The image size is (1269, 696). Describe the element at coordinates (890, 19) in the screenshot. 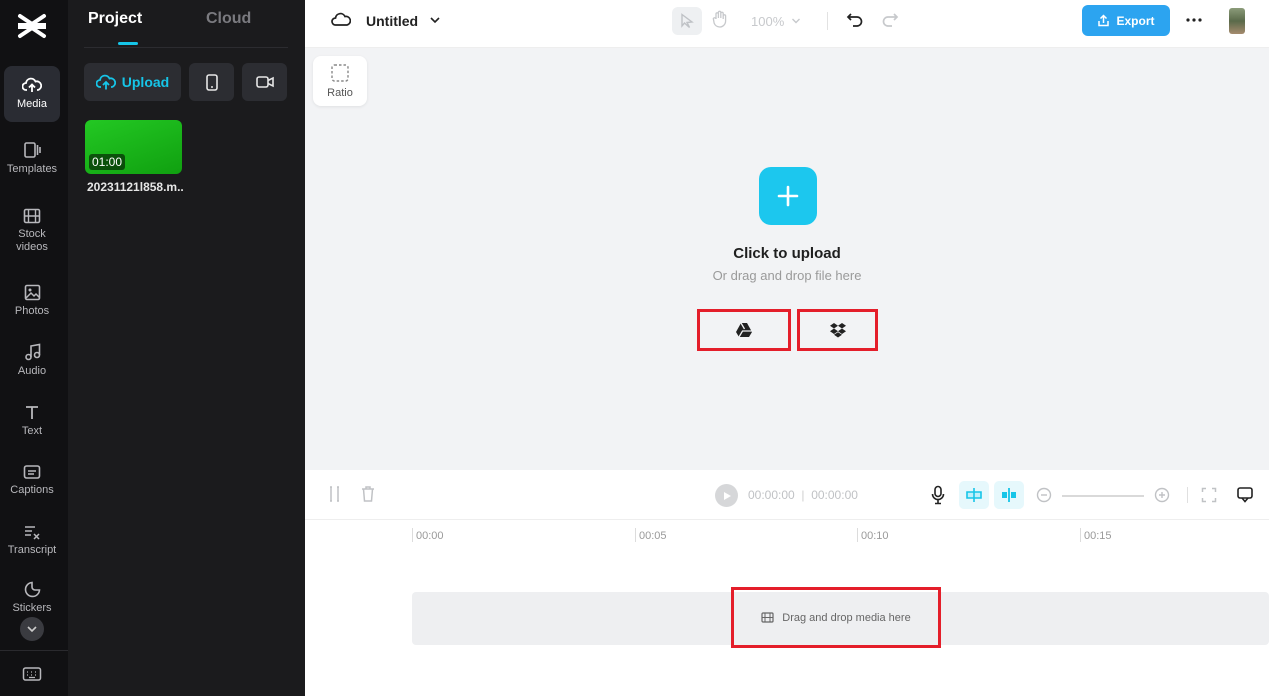

I see `redo-icon` at that location.